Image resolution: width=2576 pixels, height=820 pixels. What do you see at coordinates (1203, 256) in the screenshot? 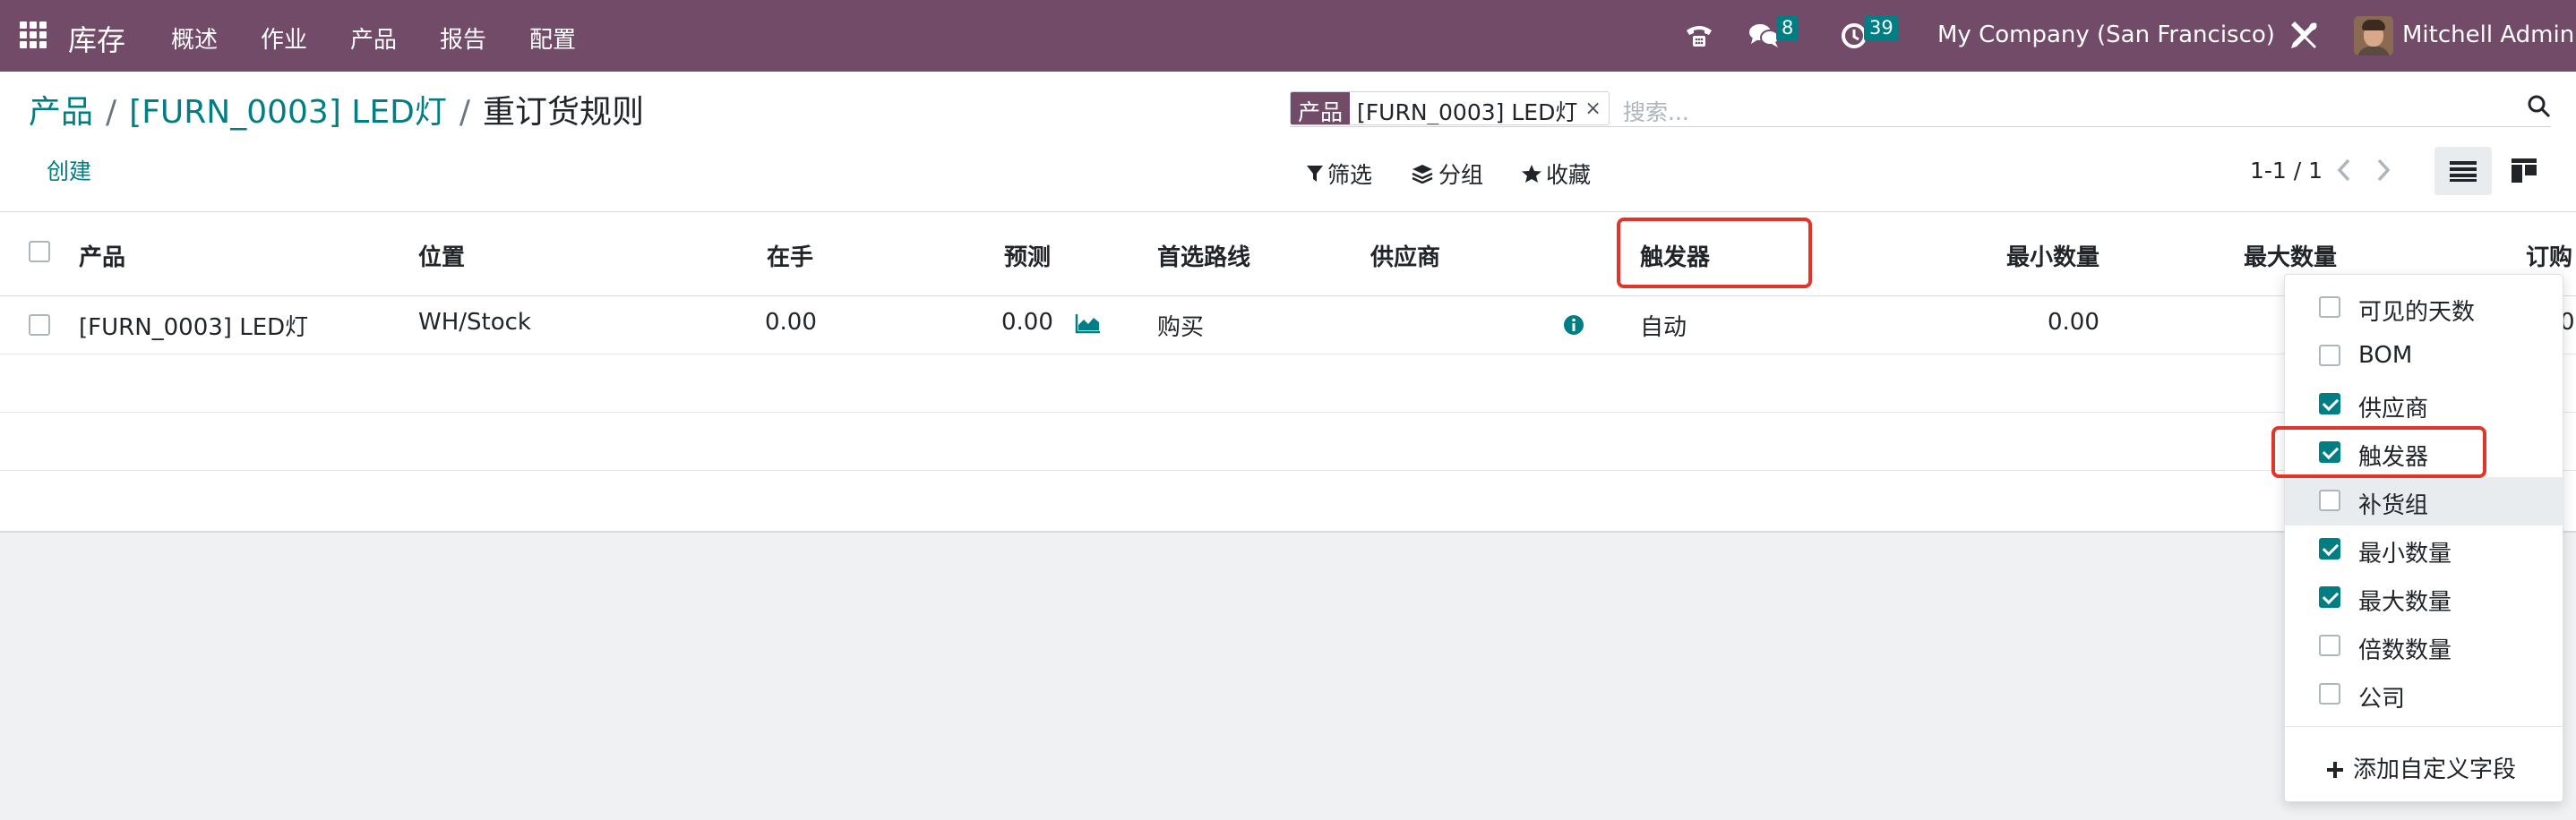
I see `column-preferred-route: 首选路线` at bounding box center [1203, 256].